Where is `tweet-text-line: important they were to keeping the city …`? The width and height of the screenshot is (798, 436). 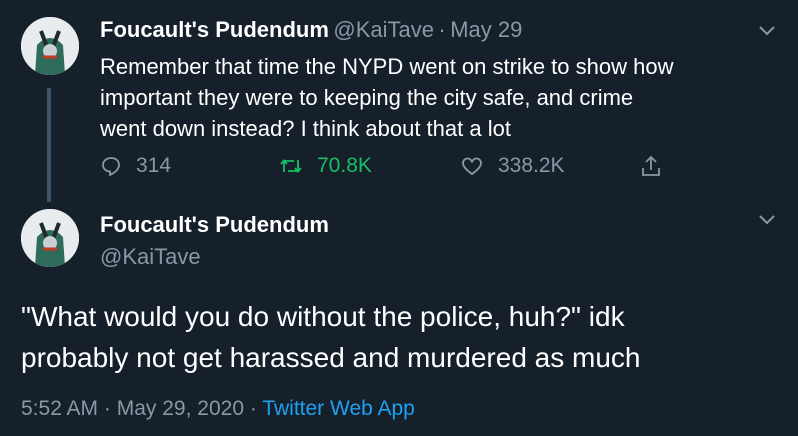
tweet-text-line: important they were to keeping the city … is located at coordinates (367, 97).